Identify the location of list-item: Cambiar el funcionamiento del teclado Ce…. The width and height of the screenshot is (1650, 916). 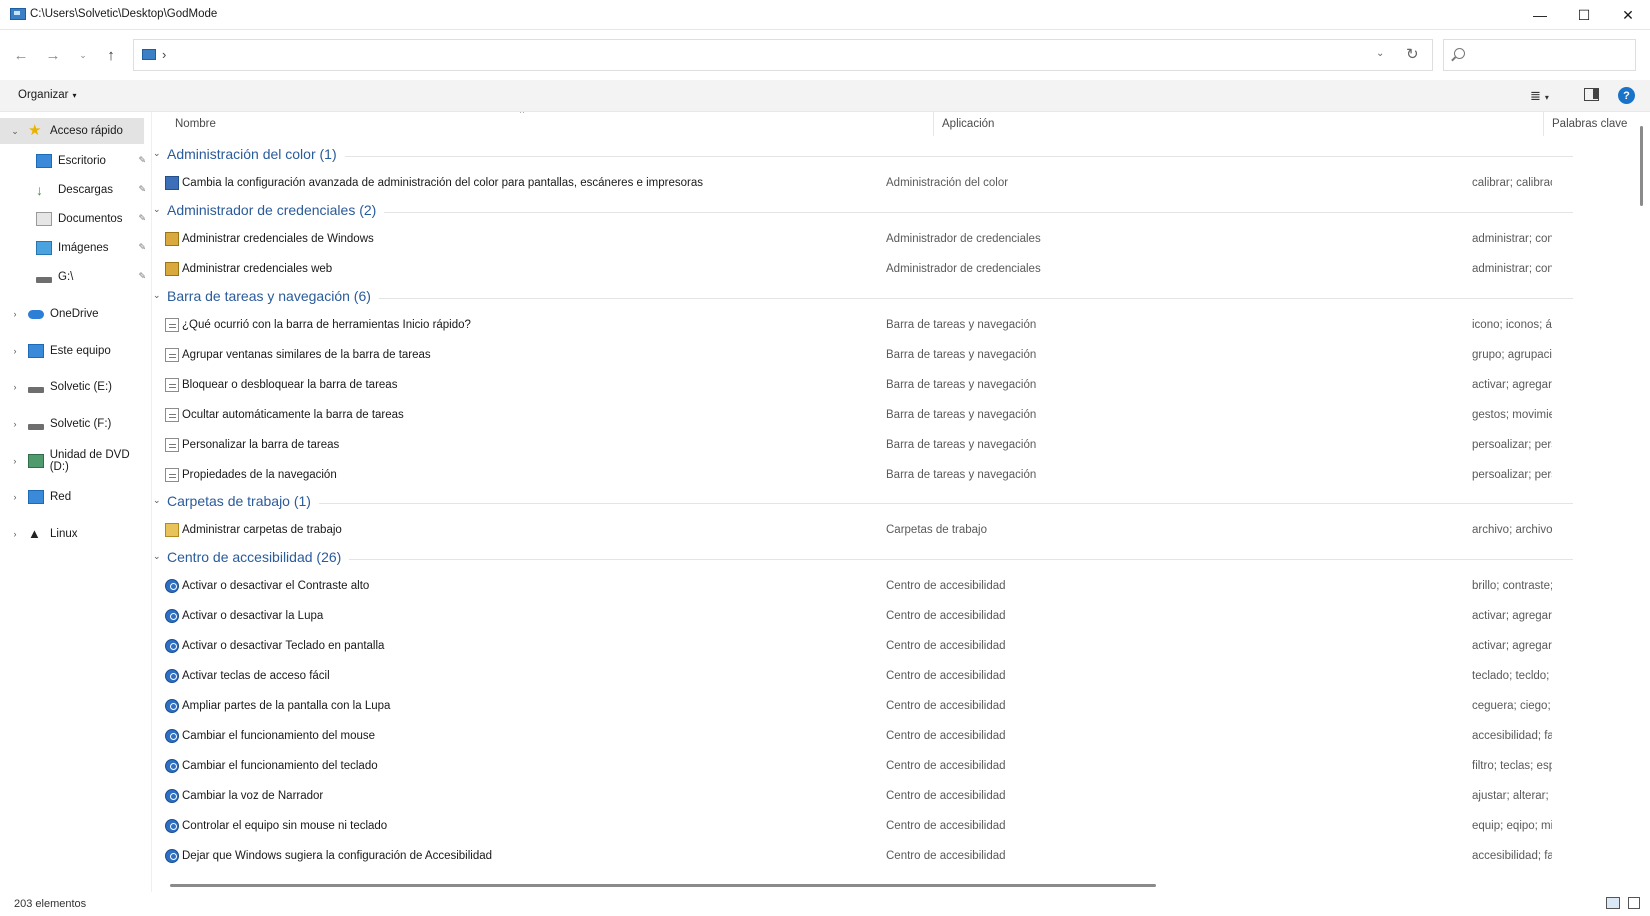
(901, 766).